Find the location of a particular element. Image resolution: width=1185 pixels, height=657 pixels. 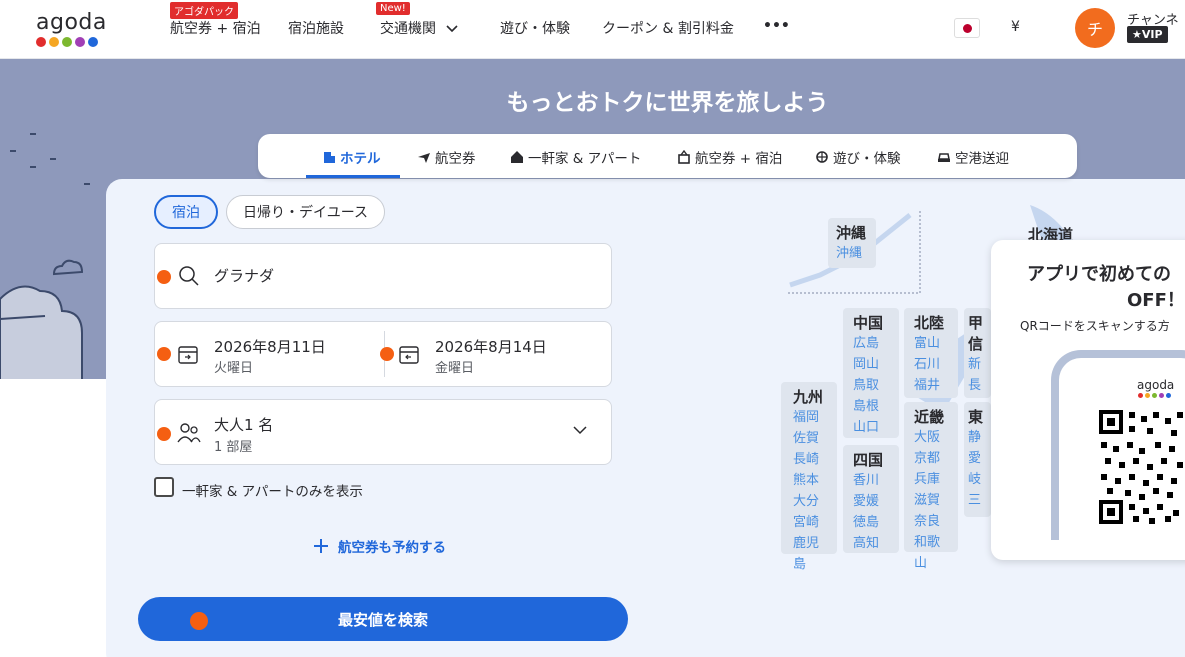

tab-homes: 一軒家 & アパート is located at coordinates (575, 157).